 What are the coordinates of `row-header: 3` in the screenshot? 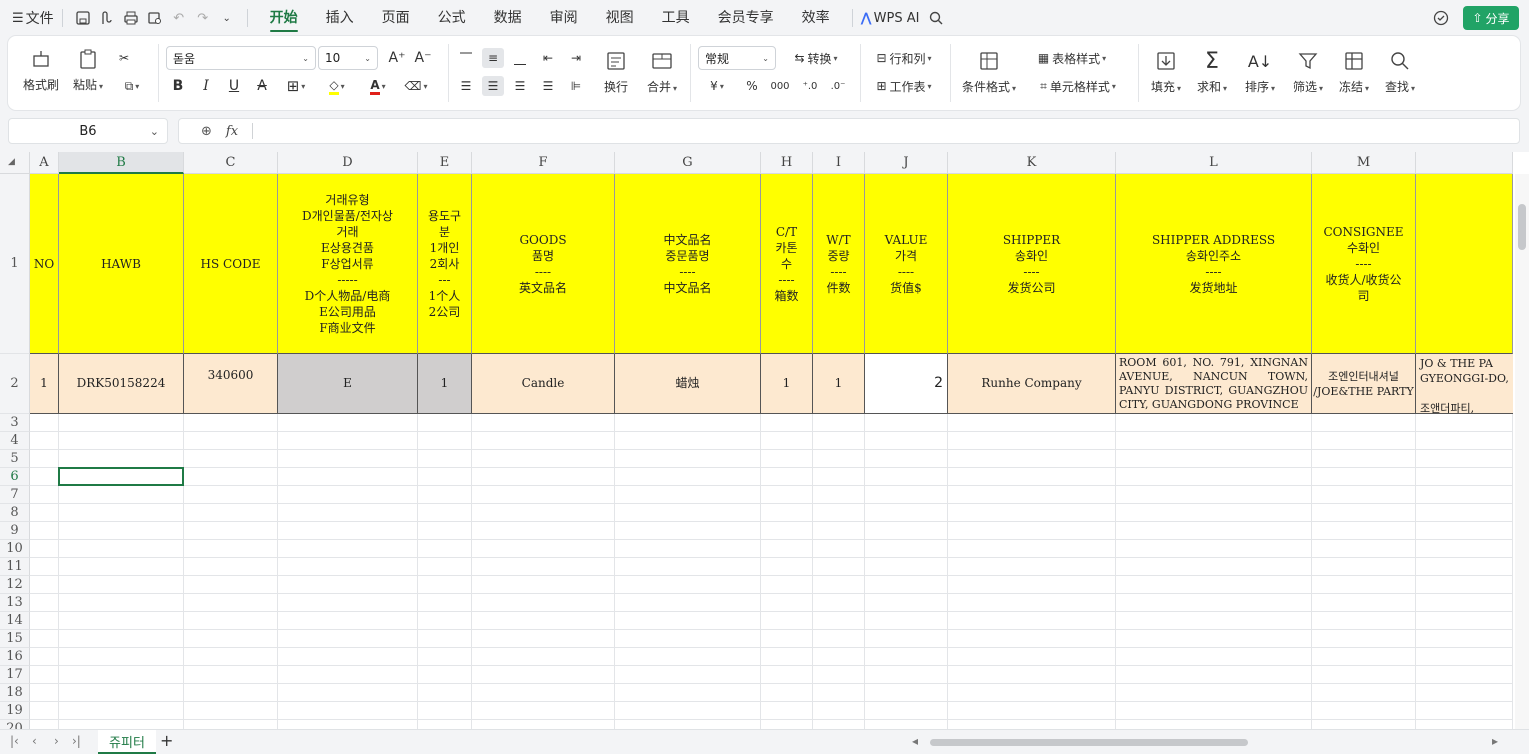 It's located at (15, 423).